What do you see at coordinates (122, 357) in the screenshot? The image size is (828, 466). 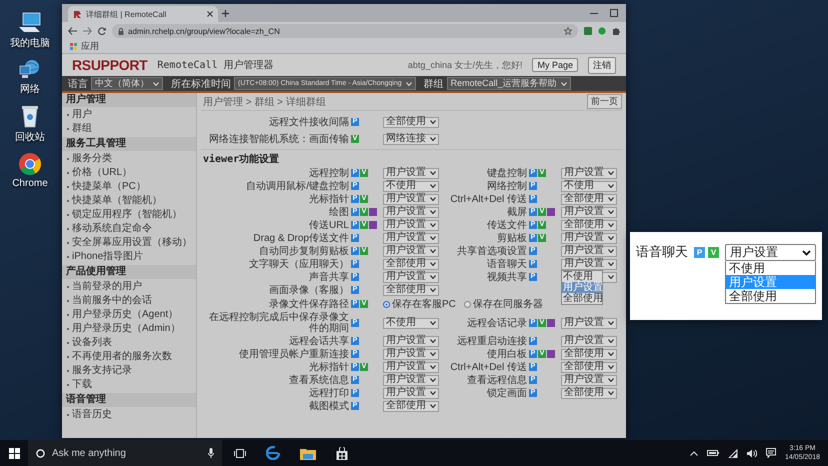 I see `sidebar-item: 不再使用者的服务次数` at bounding box center [122, 357].